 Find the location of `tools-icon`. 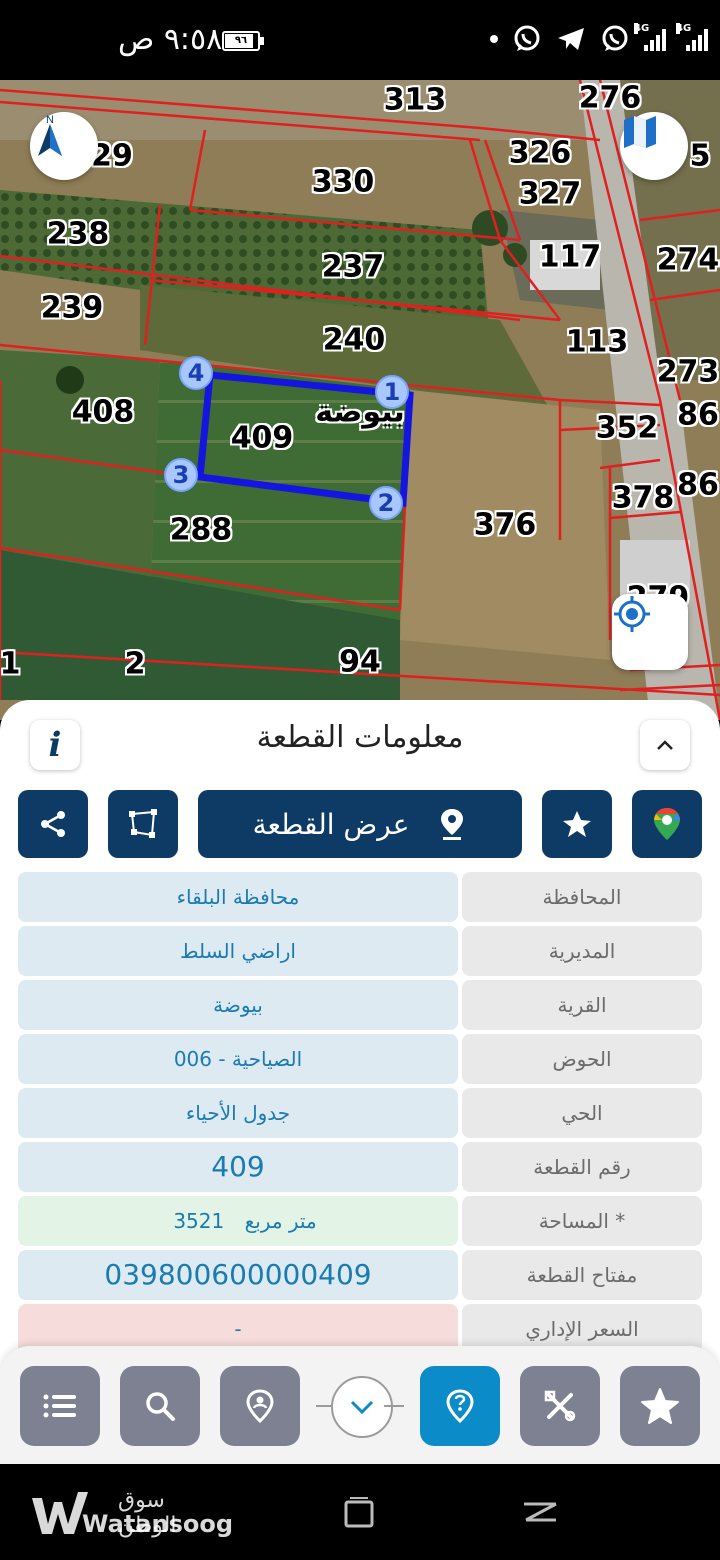

tools-icon is located at coordinates (560, 1406).